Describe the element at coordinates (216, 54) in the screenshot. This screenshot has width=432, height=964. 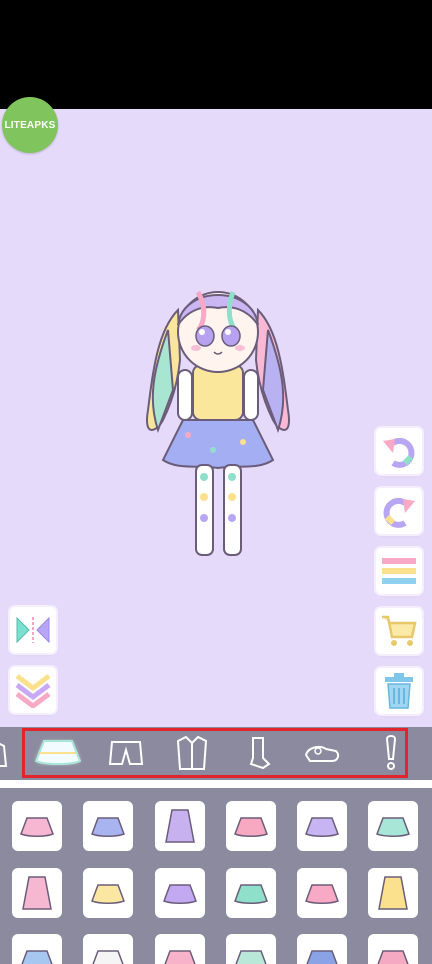
I see `status-bar` at that location.